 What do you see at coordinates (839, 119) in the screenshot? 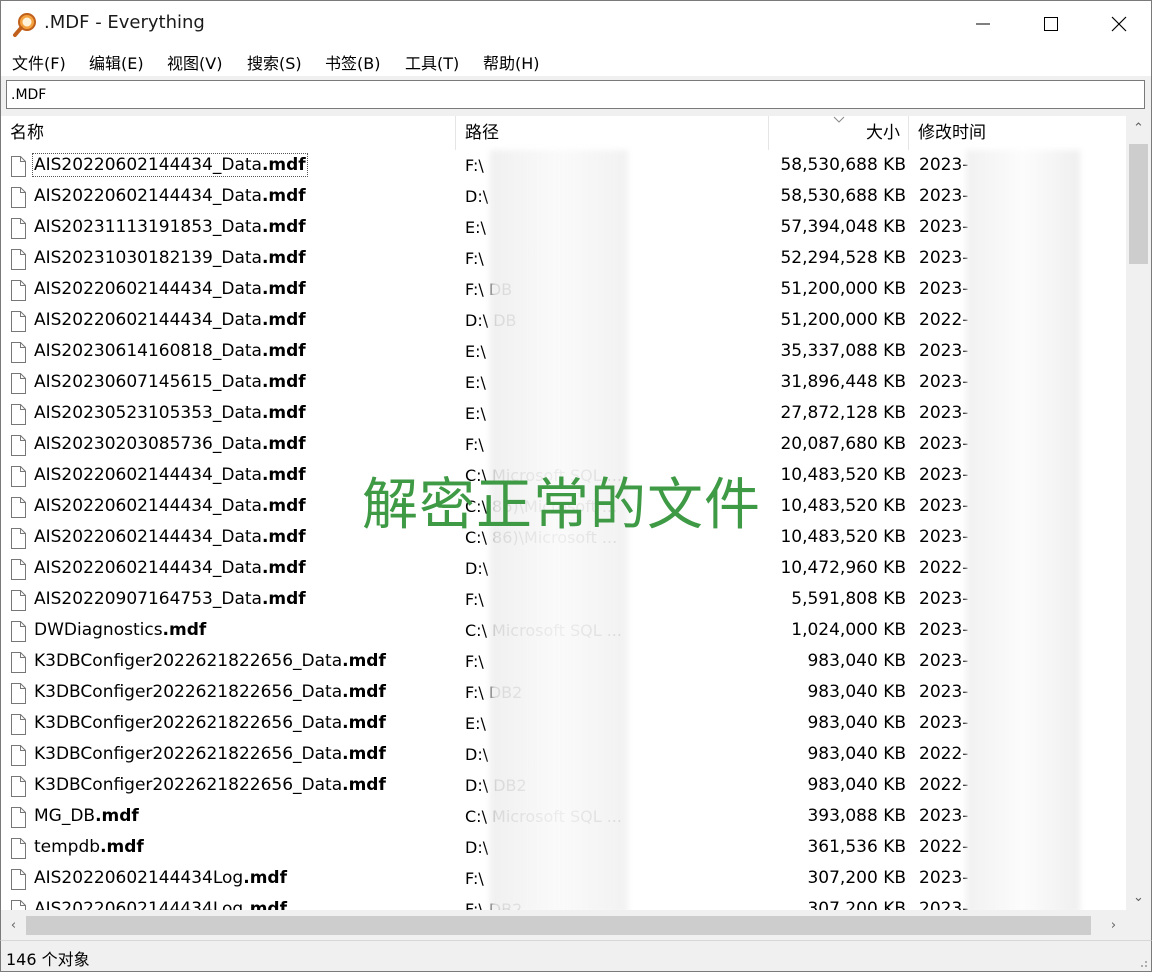
I see `sort-descending-icon` at bounding box center [839, 119].